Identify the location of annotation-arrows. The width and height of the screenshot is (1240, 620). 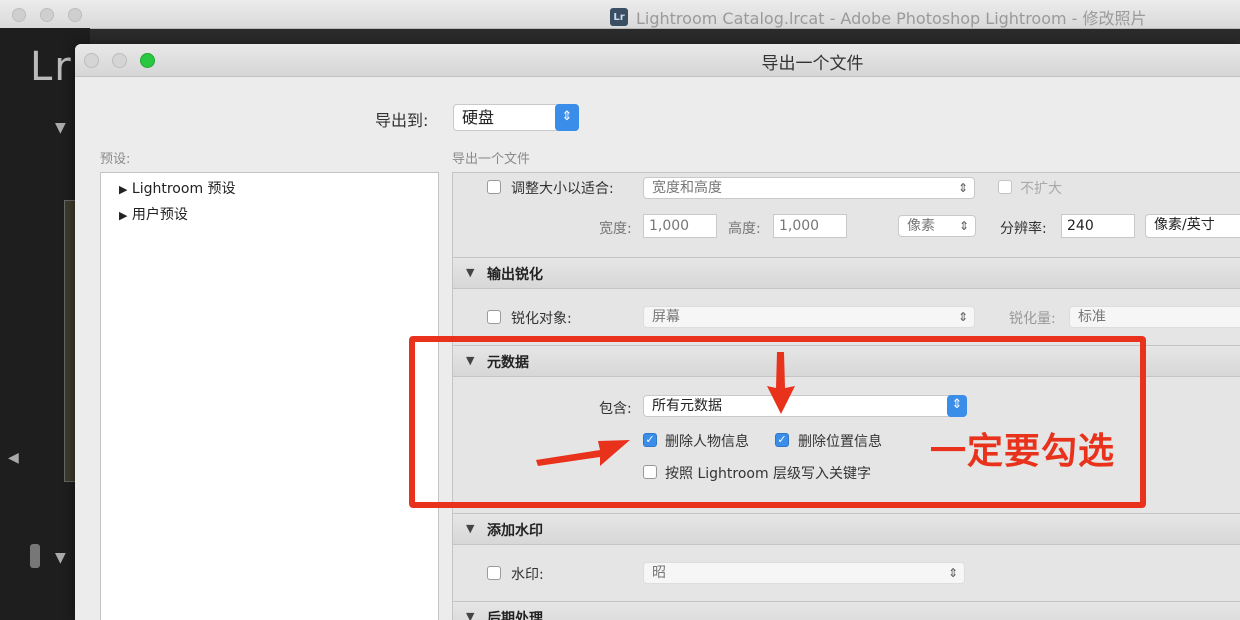
(665, 409).